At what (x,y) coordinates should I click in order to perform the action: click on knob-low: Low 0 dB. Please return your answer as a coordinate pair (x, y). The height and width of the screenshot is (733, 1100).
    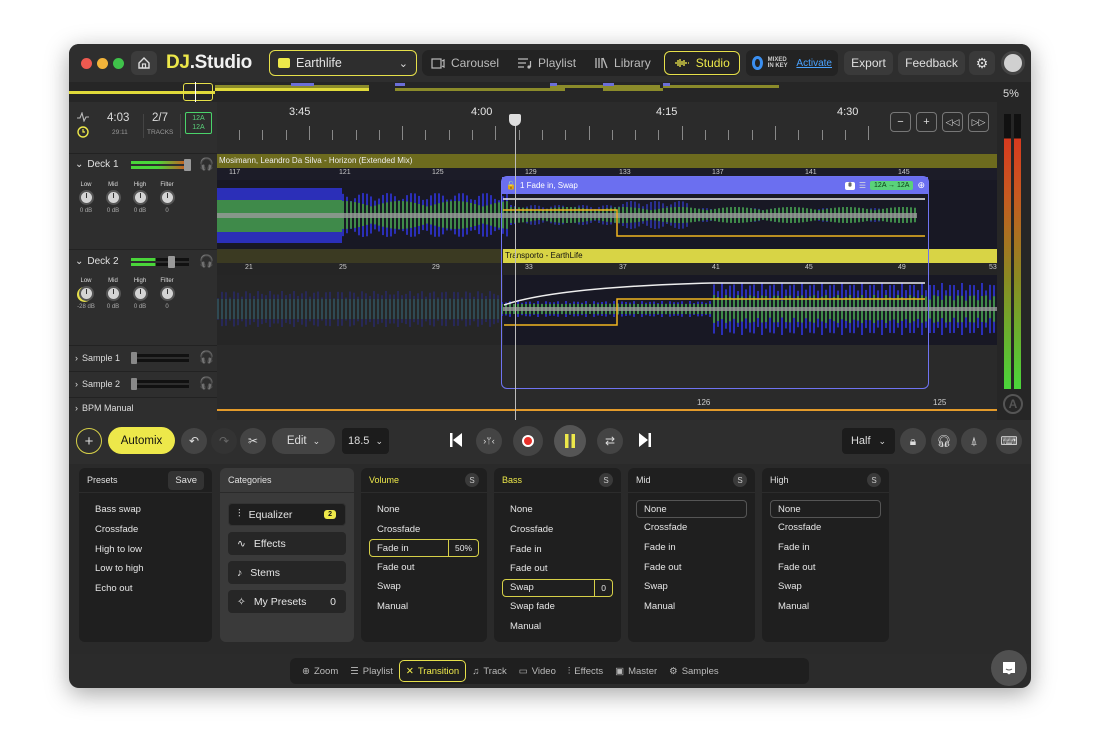
    Looking at the image, I should click on (86, 198).